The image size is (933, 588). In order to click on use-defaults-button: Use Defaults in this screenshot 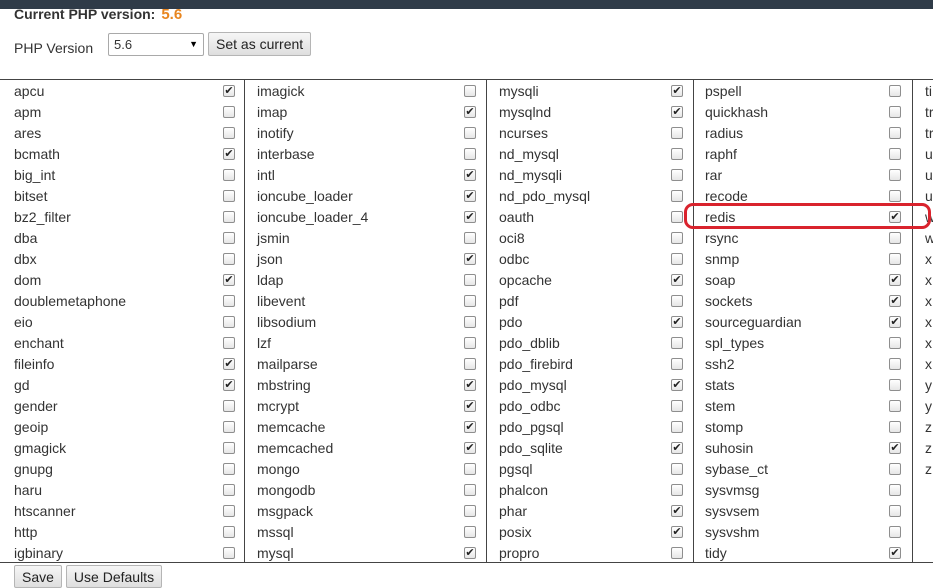, I will do `click(114, 576)`.